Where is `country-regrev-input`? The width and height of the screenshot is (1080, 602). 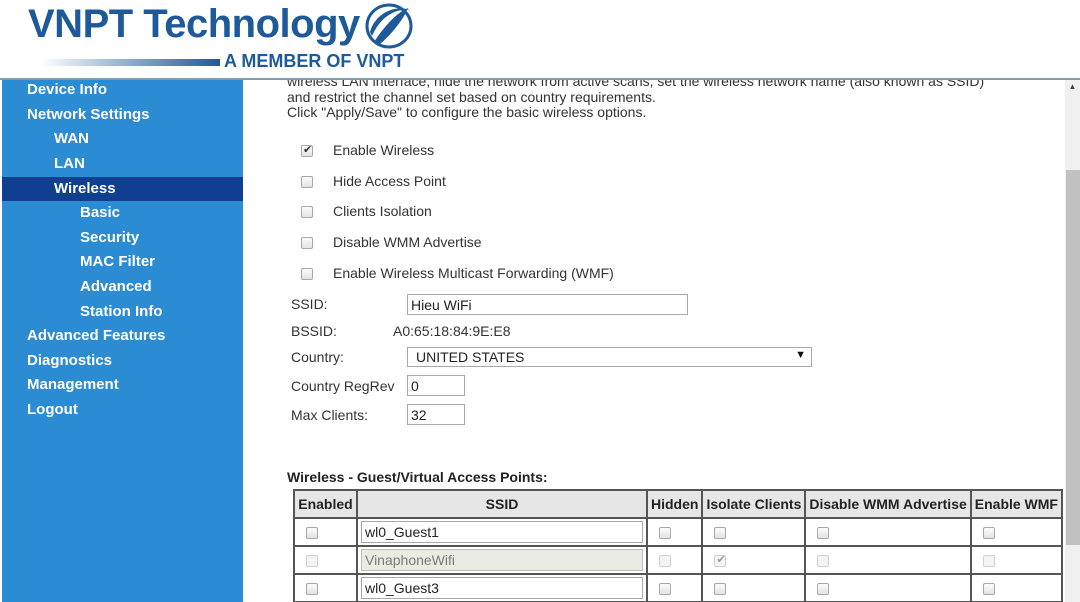
country-regrev-input is located at coordinates (436, 385).